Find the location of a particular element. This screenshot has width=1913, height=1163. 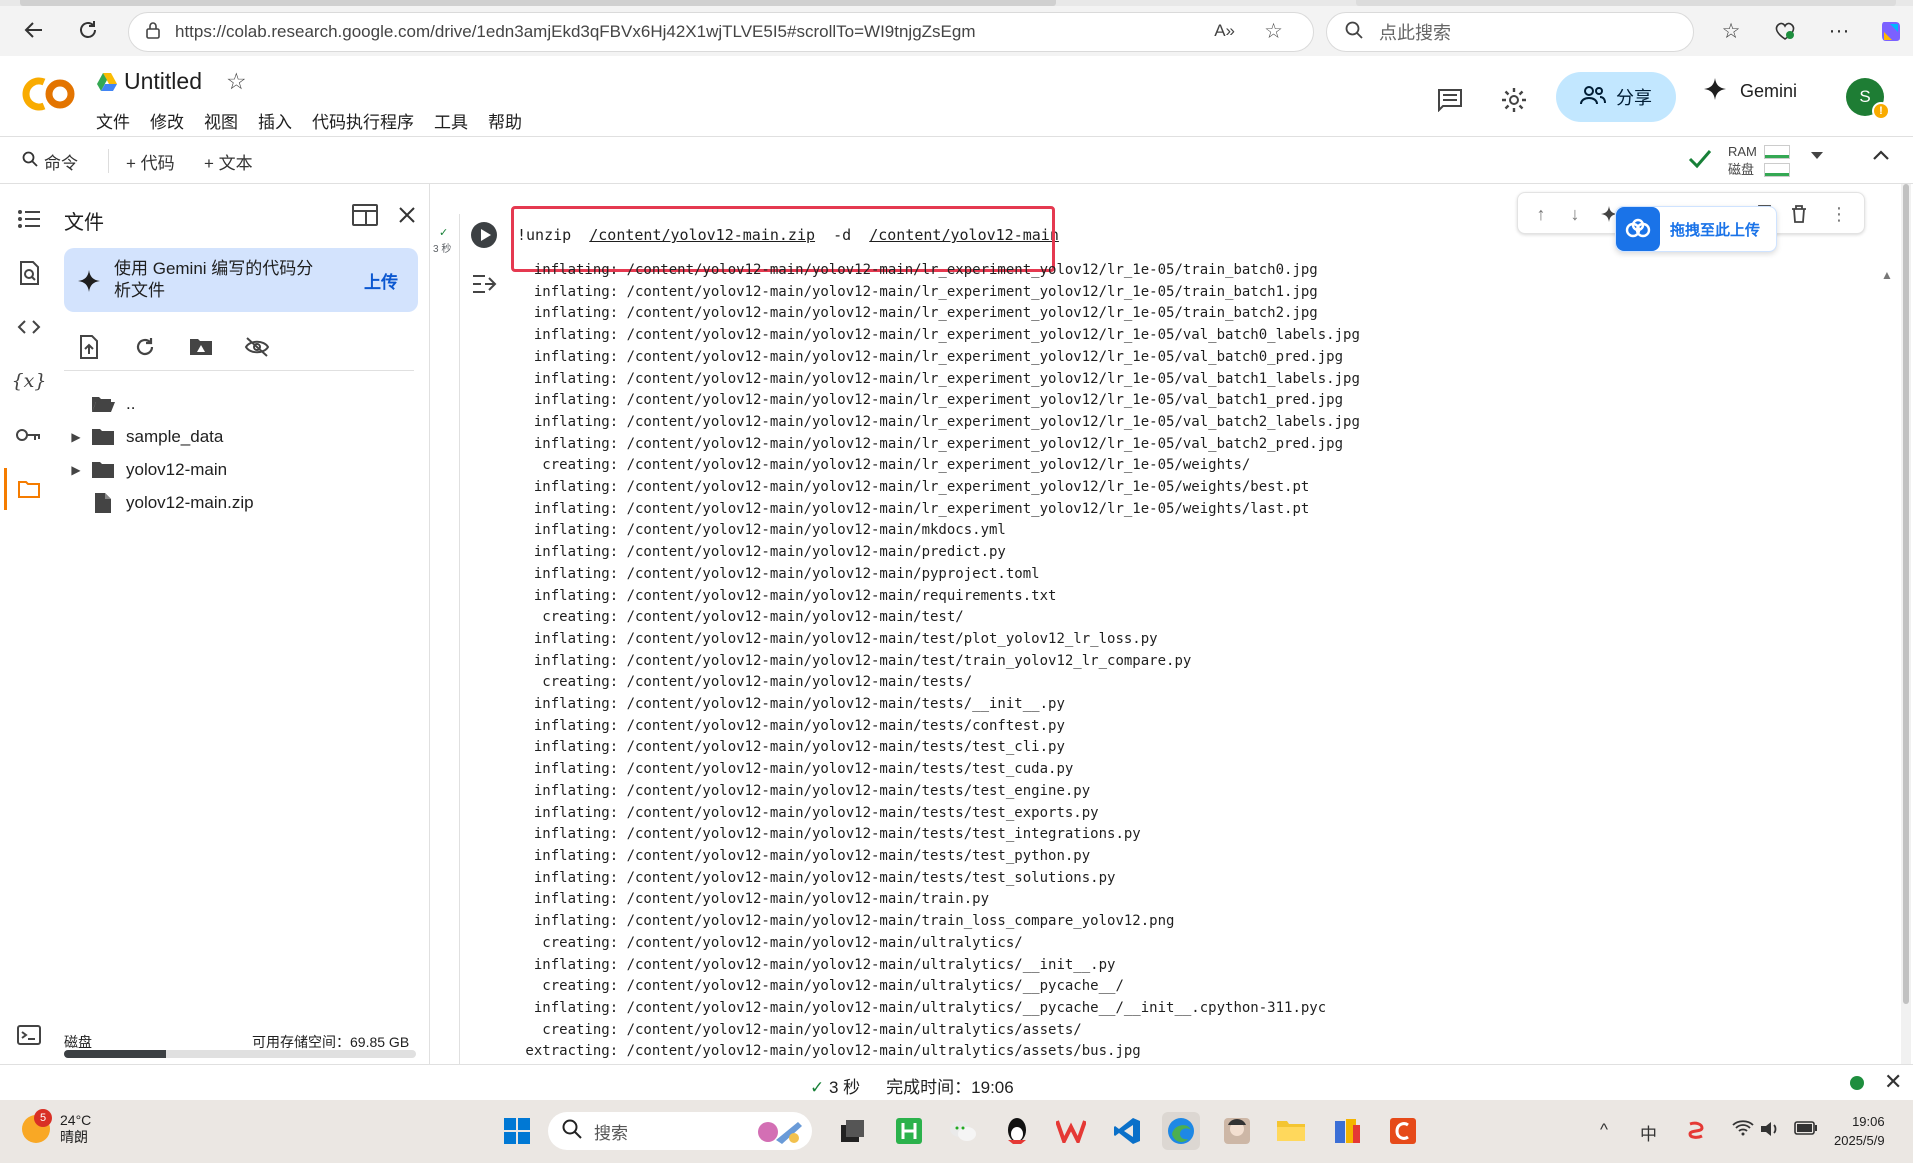

wps-app-icon is located at coordinates (1071, 1131).